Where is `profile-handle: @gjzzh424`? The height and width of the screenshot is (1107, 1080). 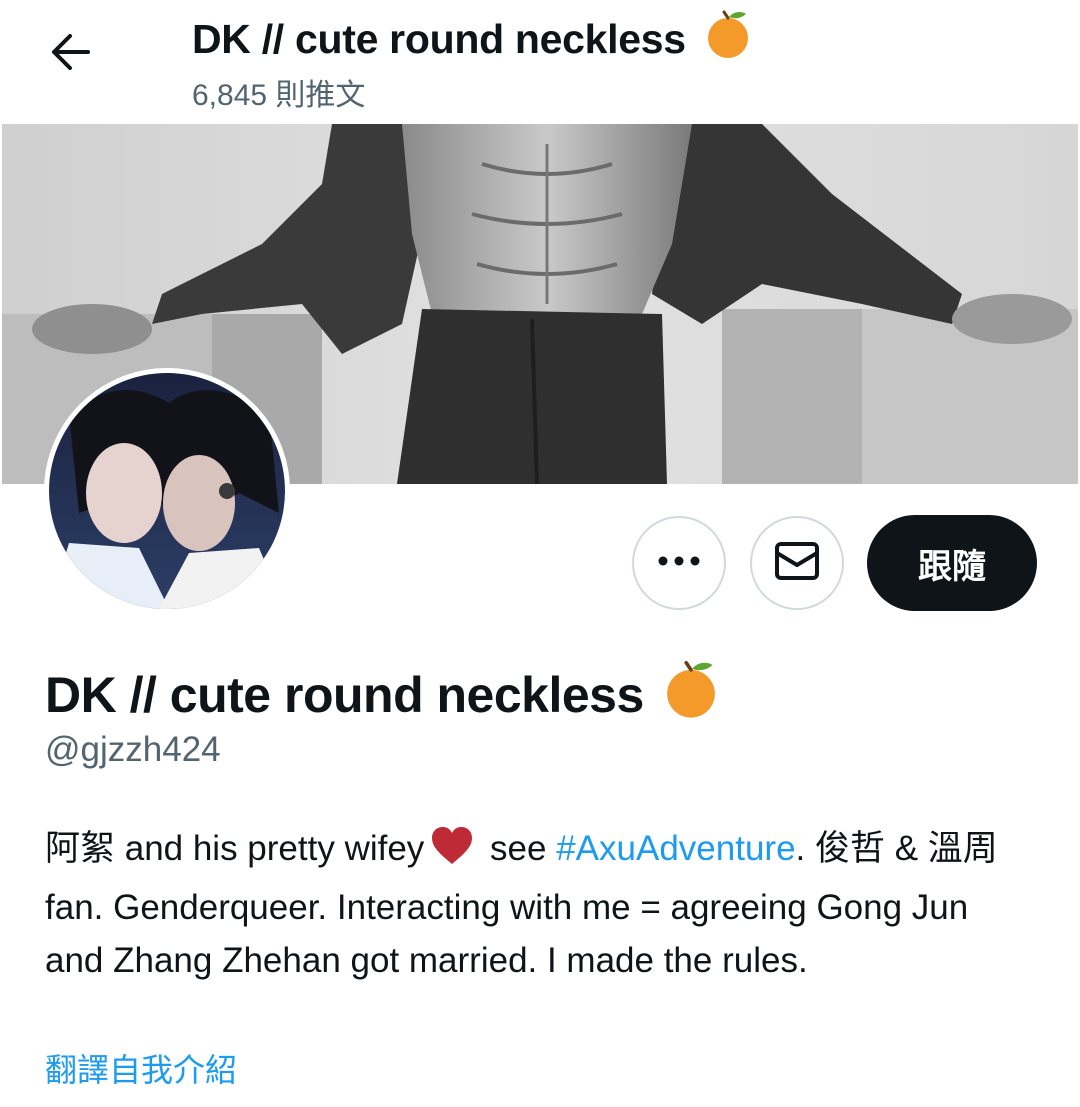
profile-handle: @gjzzh424 is located at coordinates (133, 749).